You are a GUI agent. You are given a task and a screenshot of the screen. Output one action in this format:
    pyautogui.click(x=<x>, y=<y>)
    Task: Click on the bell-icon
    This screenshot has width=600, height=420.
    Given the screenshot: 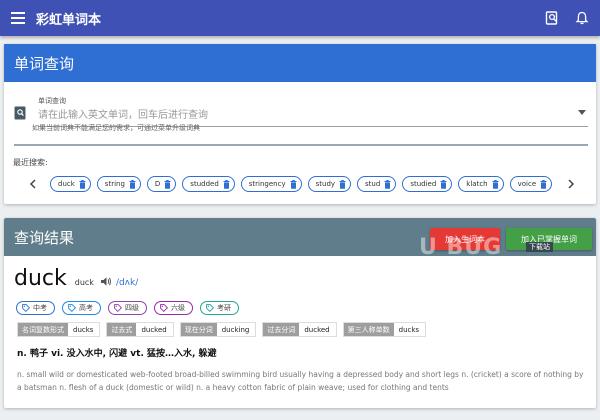 What is the action you would take?
    pyautogui.click(x=582, y=18)
    